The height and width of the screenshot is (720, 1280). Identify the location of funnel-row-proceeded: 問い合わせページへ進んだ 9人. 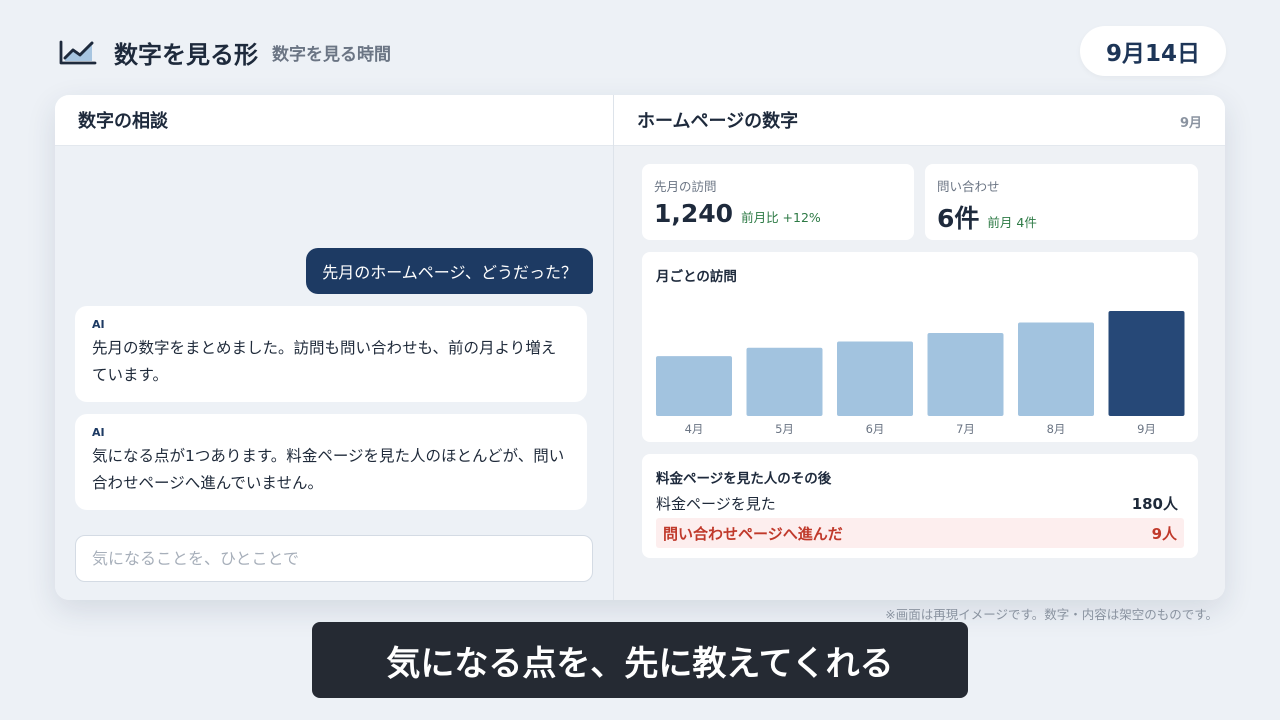
(920, 533).